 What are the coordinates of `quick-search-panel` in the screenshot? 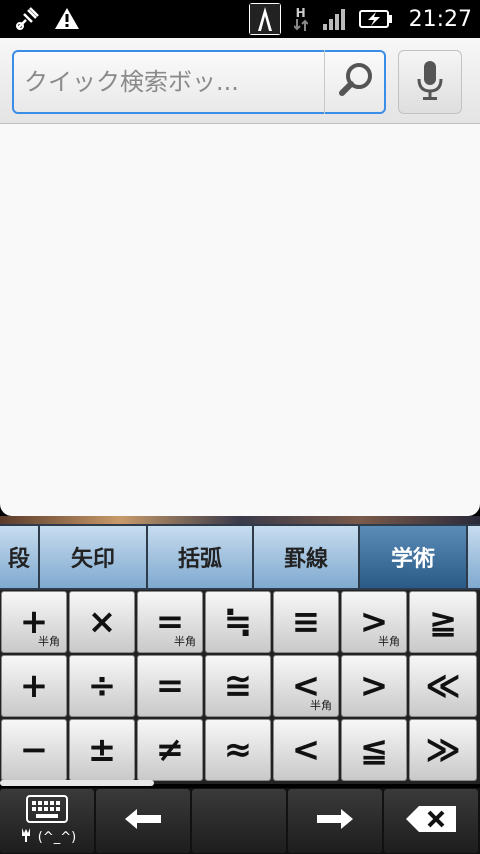 It's located at (240, 81).